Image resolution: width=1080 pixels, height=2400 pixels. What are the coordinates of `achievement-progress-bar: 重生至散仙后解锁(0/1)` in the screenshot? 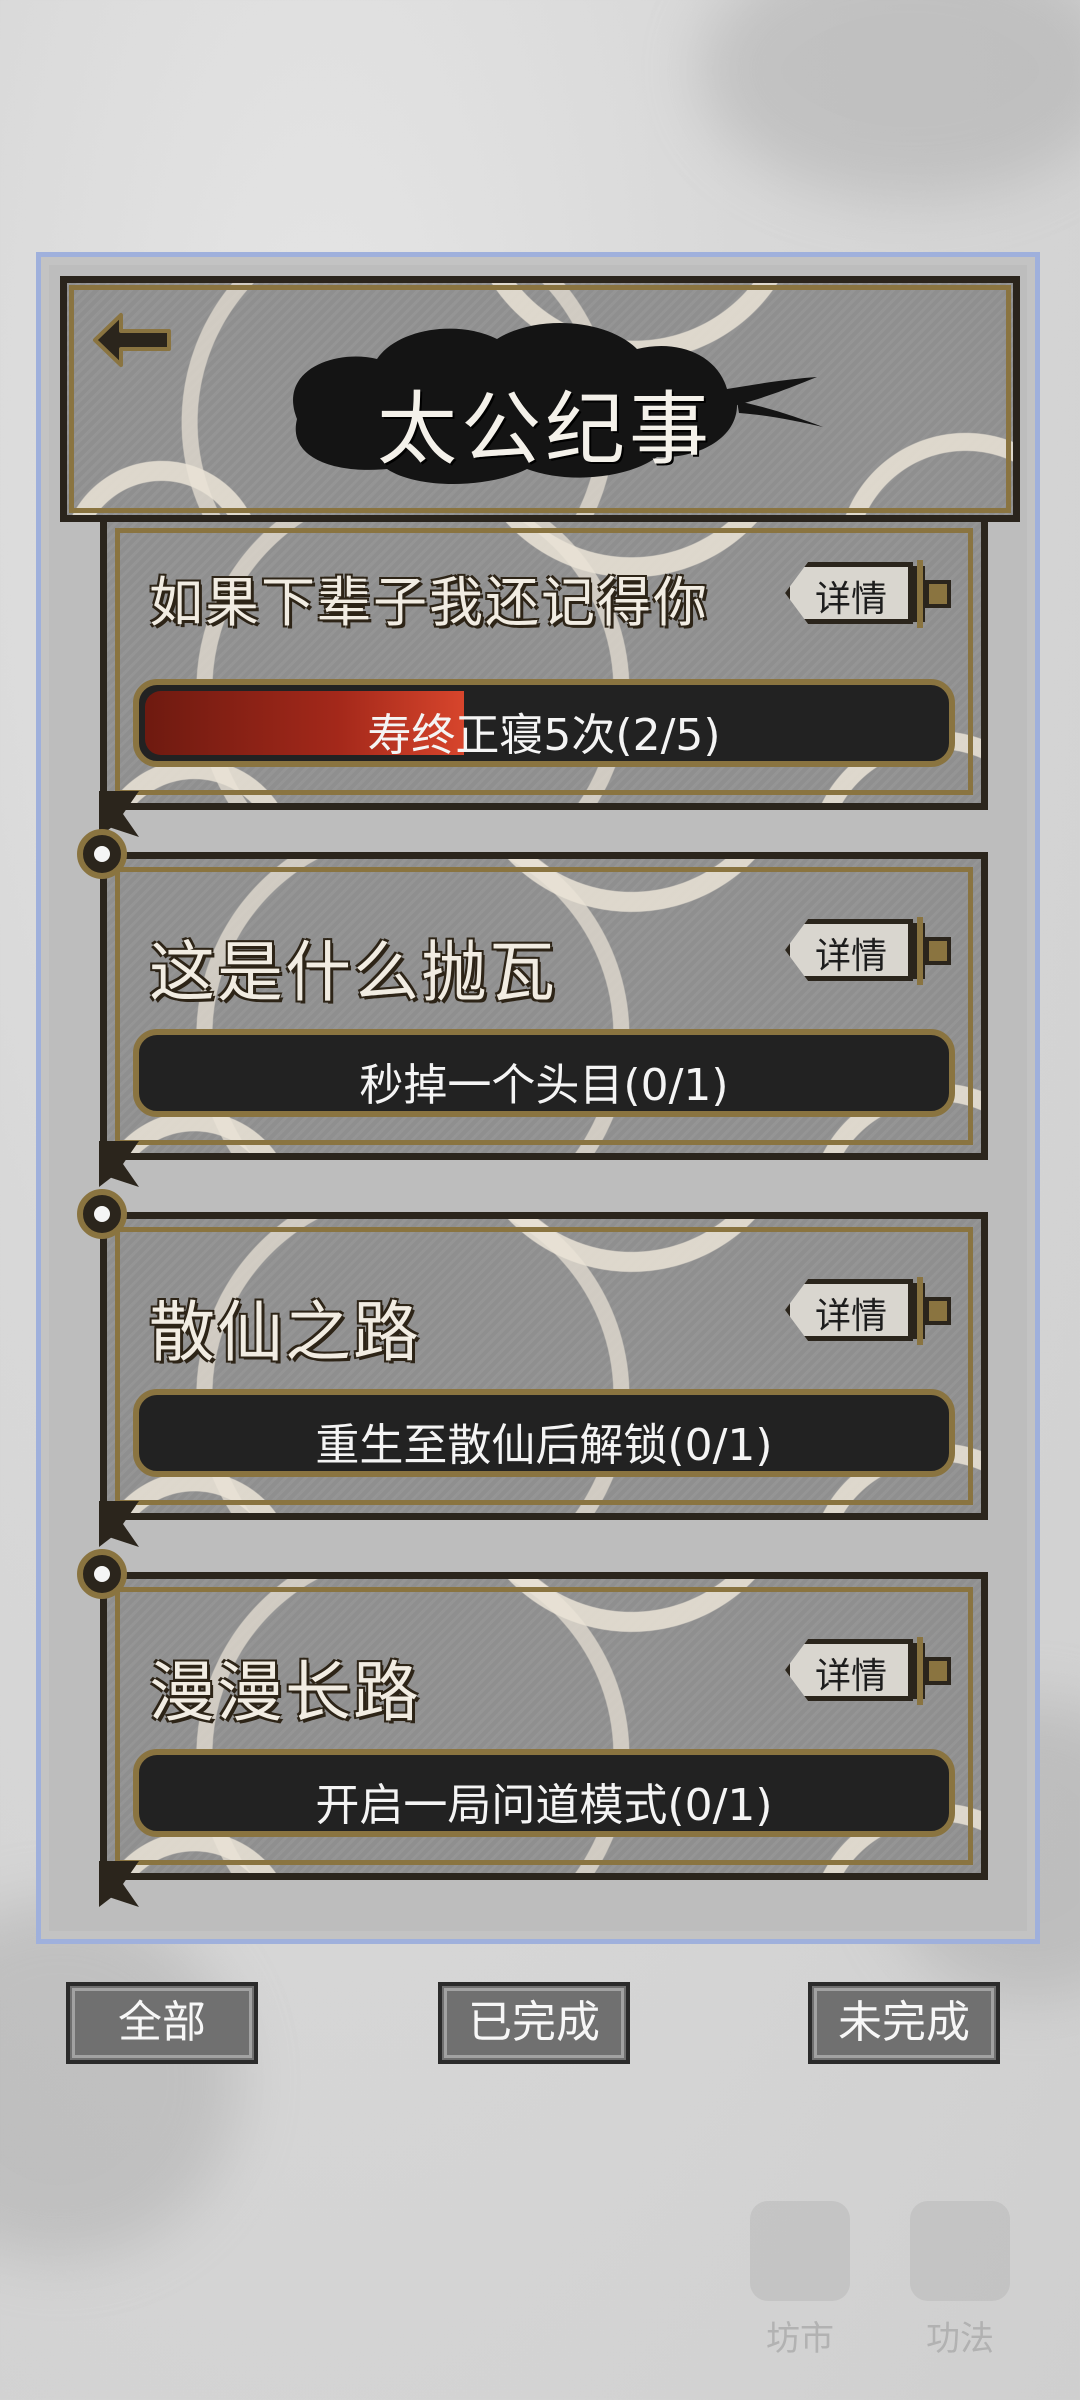 It's located at (544, 1433).